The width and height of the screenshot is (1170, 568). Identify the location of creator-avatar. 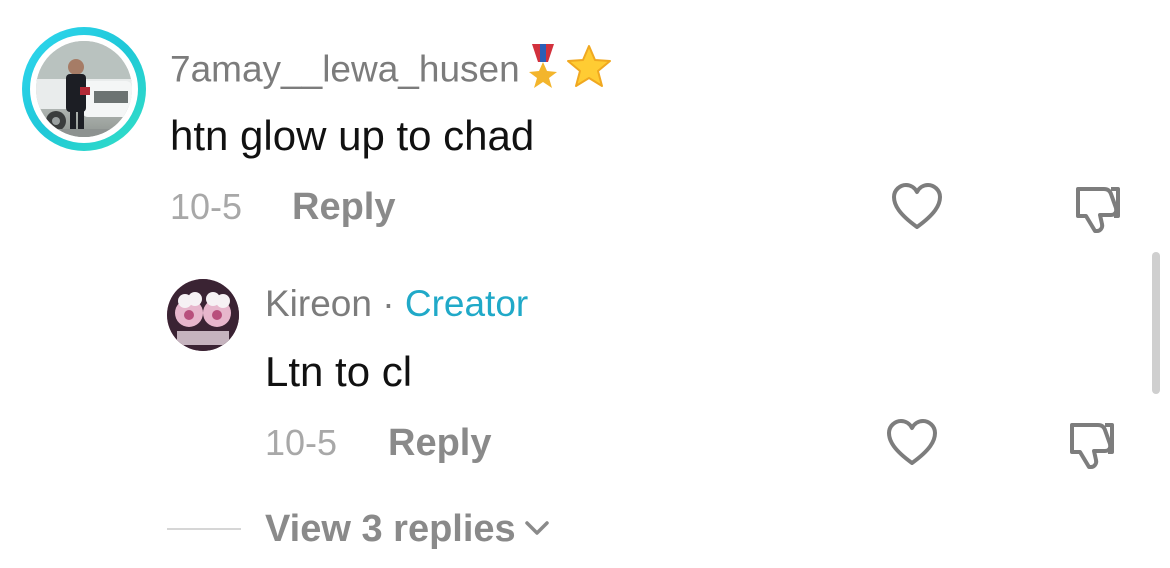
(203, 315).